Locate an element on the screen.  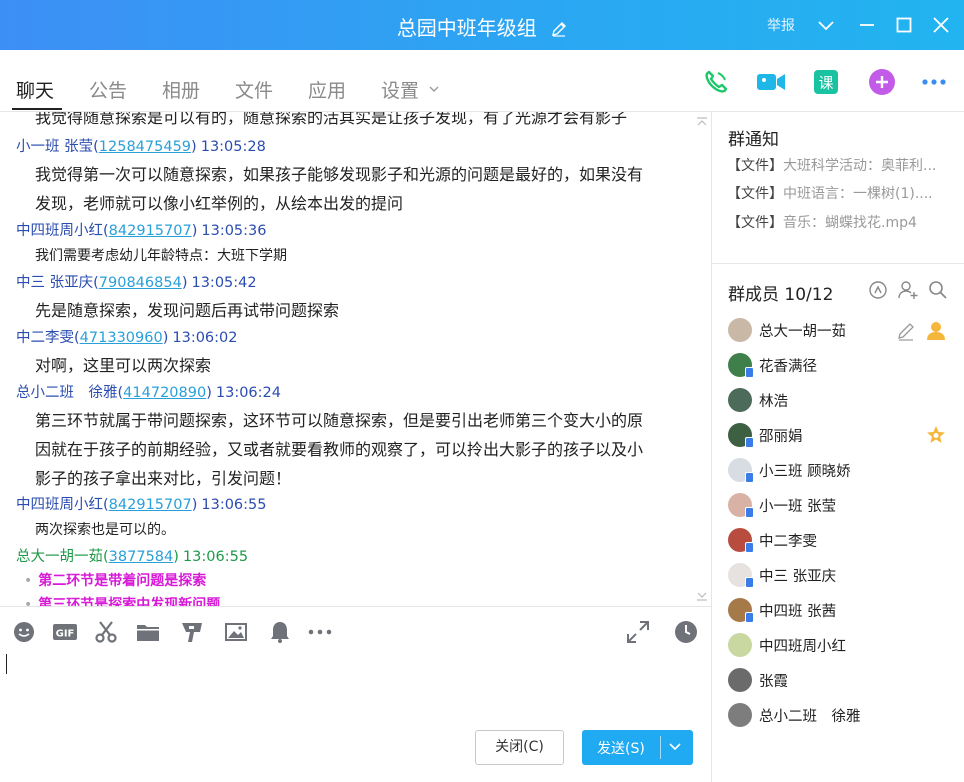
video-call-icon is located at coordinates (770, 82).